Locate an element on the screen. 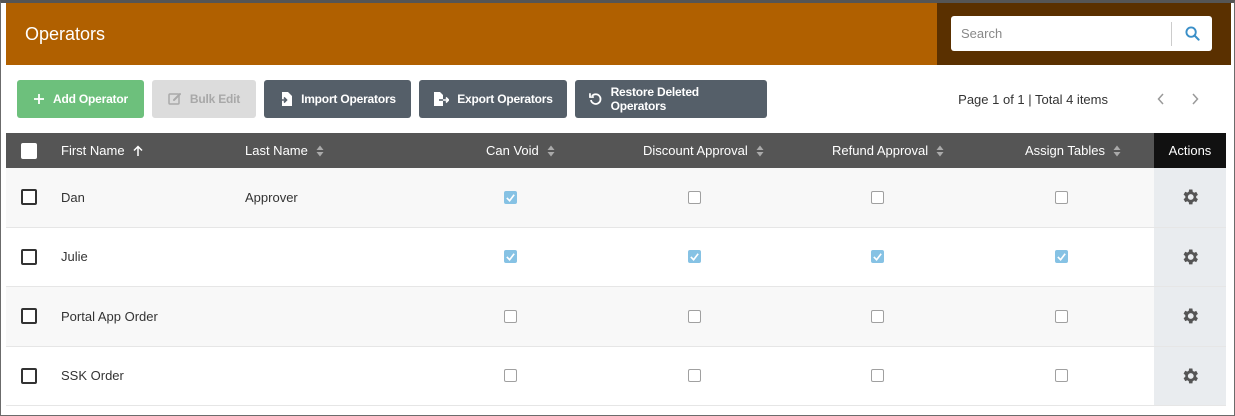  first-name-cell: SSK Order is located at coordinates (92, 376).